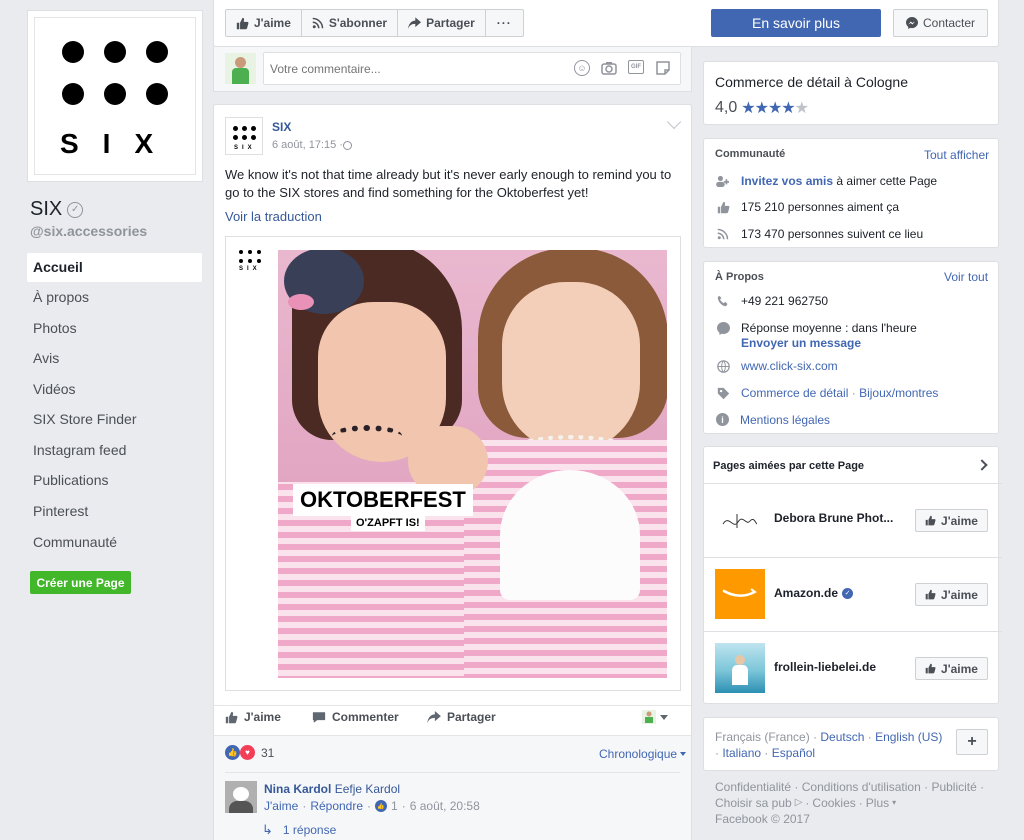  What do you see at coordinates (643, 754) in the screenshot?
I see `comment-sort-selector: Chronologique` at bounding box center [643, 754].